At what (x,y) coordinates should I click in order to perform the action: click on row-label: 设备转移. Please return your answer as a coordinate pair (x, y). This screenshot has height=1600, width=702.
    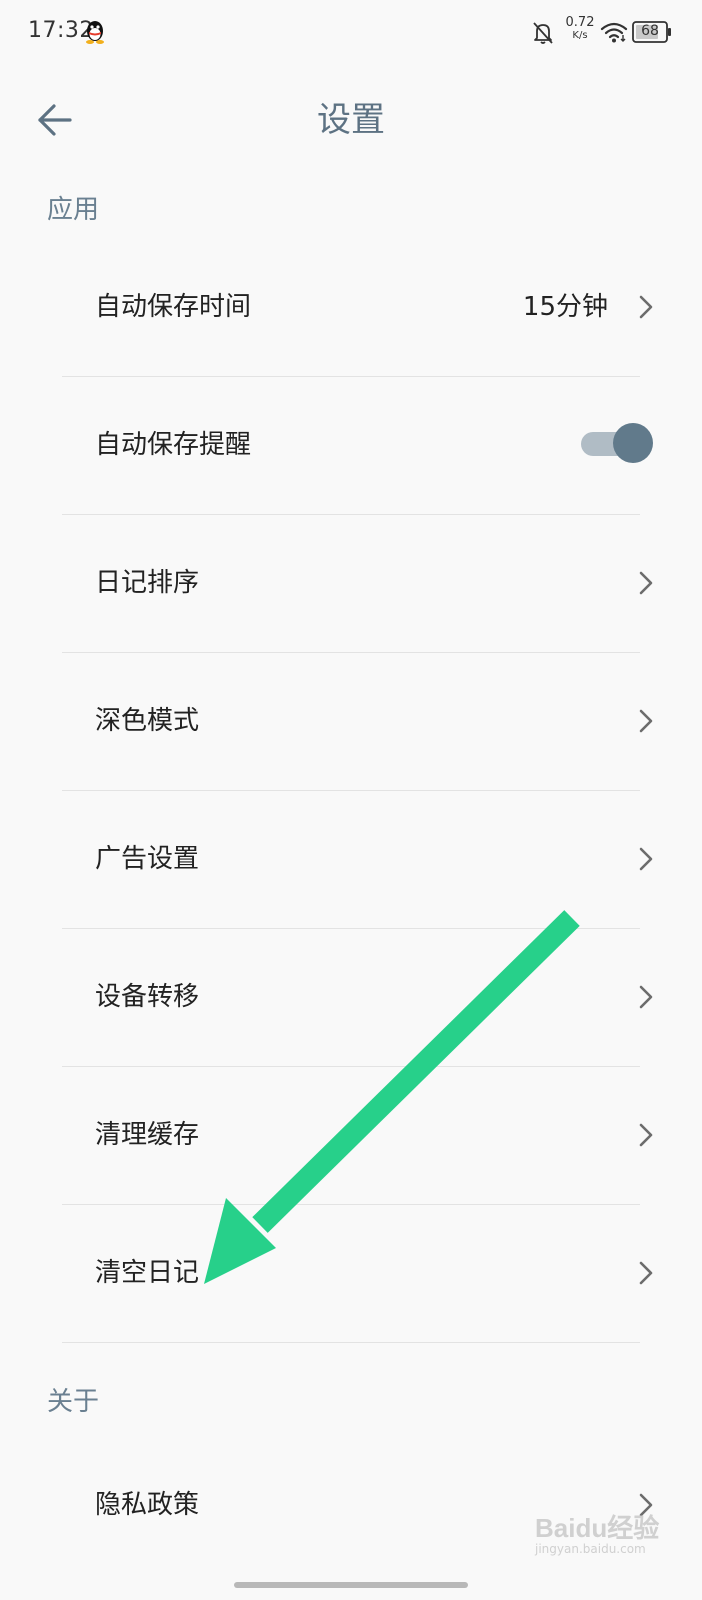
    Looking at the image, I should click on (147, 997).